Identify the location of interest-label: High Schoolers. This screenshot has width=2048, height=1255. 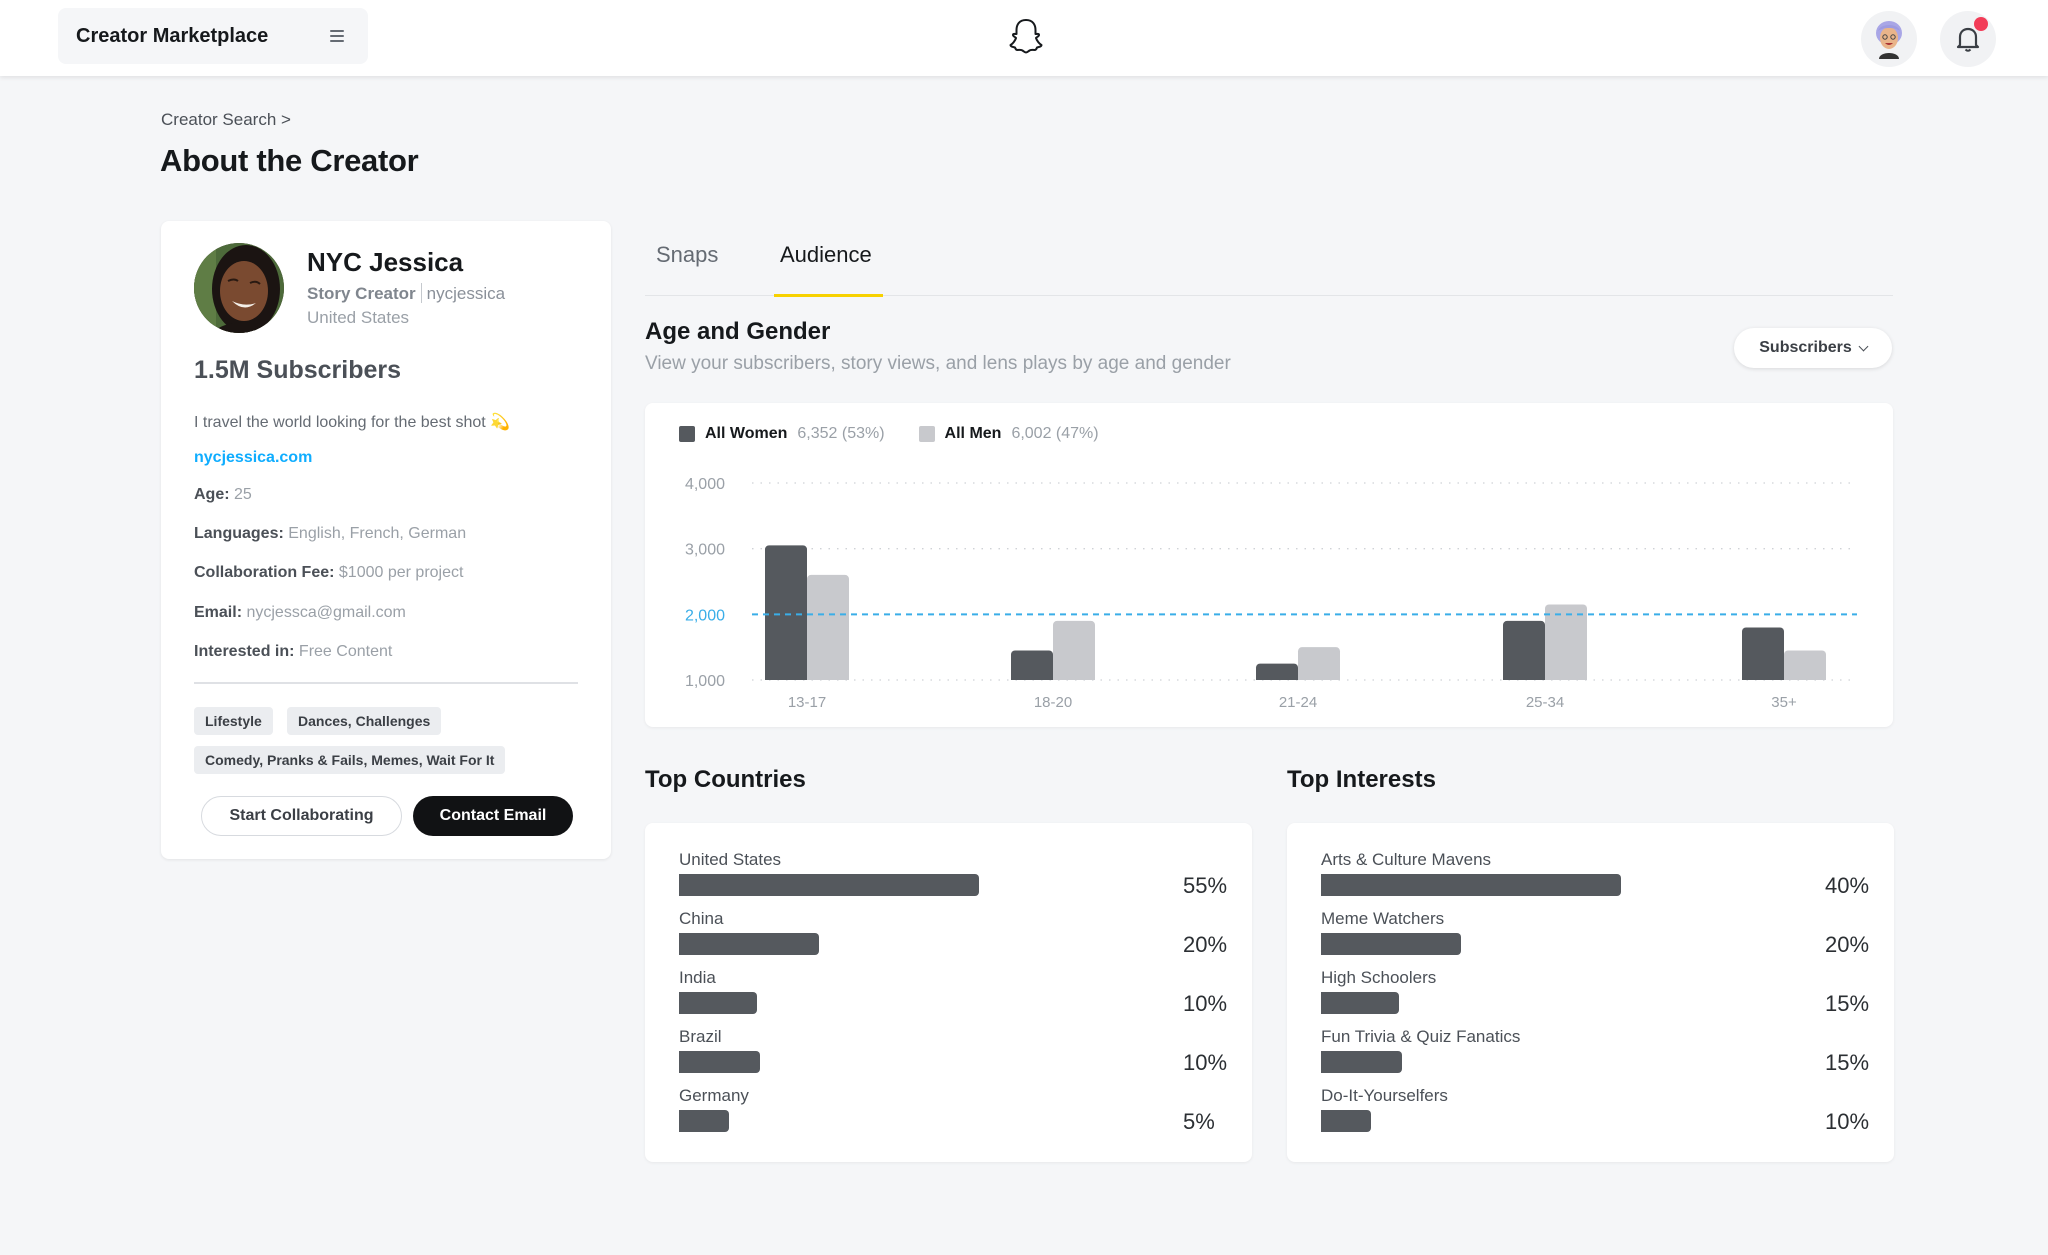
(1379, 977).